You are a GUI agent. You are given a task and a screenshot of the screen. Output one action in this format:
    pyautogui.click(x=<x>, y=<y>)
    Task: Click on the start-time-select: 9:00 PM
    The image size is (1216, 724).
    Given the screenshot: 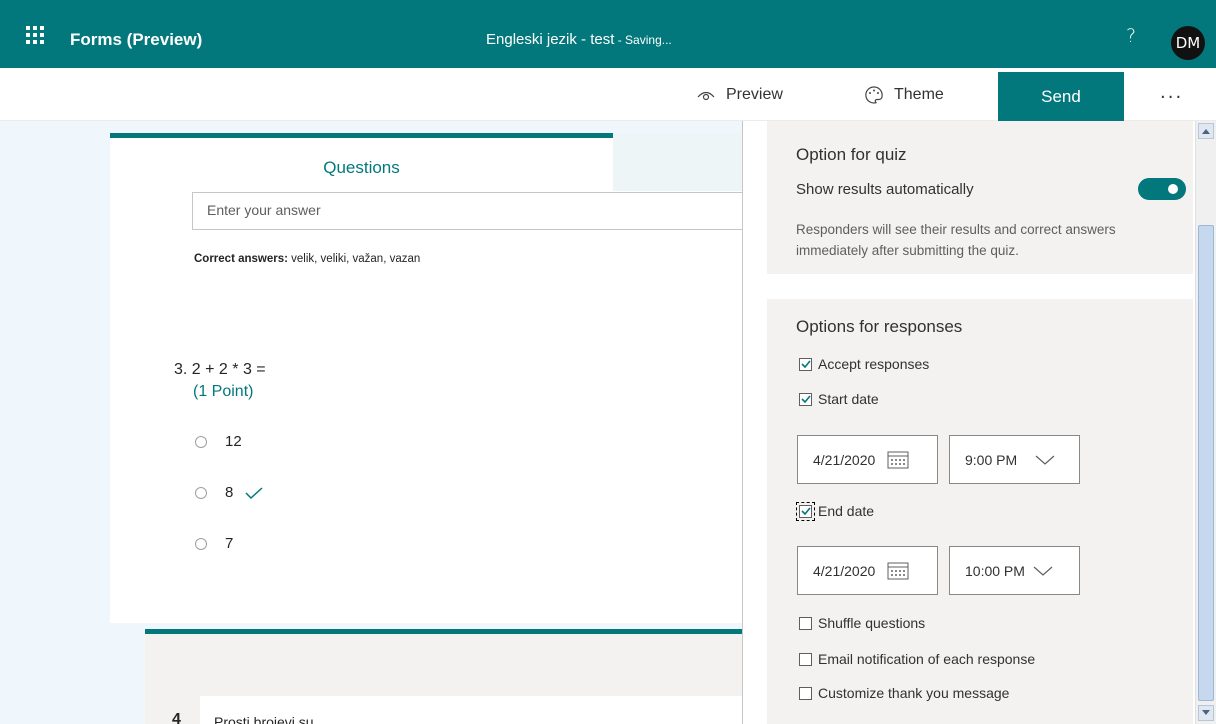 What is the action you would take?
    pyautogui.click(x=1014, y=459)
    